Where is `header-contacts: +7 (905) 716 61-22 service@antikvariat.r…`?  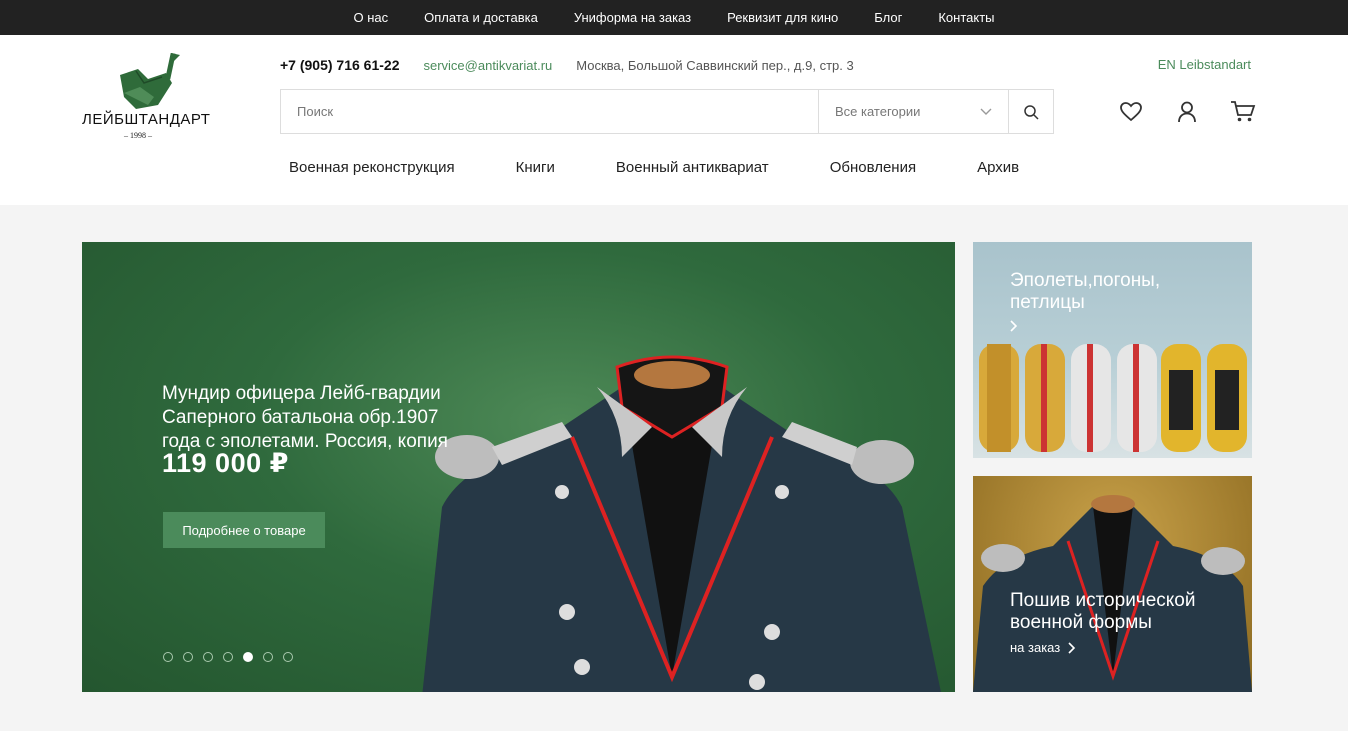
header-contacts: +7 (905) 716 61-22 service@antikvariat.r… is located at coordinates (567, 65).